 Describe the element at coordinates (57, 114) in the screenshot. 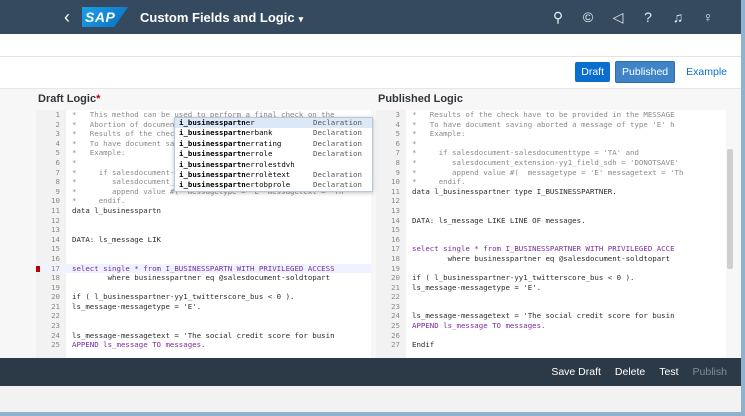

I see `line-number: 1` at that location.